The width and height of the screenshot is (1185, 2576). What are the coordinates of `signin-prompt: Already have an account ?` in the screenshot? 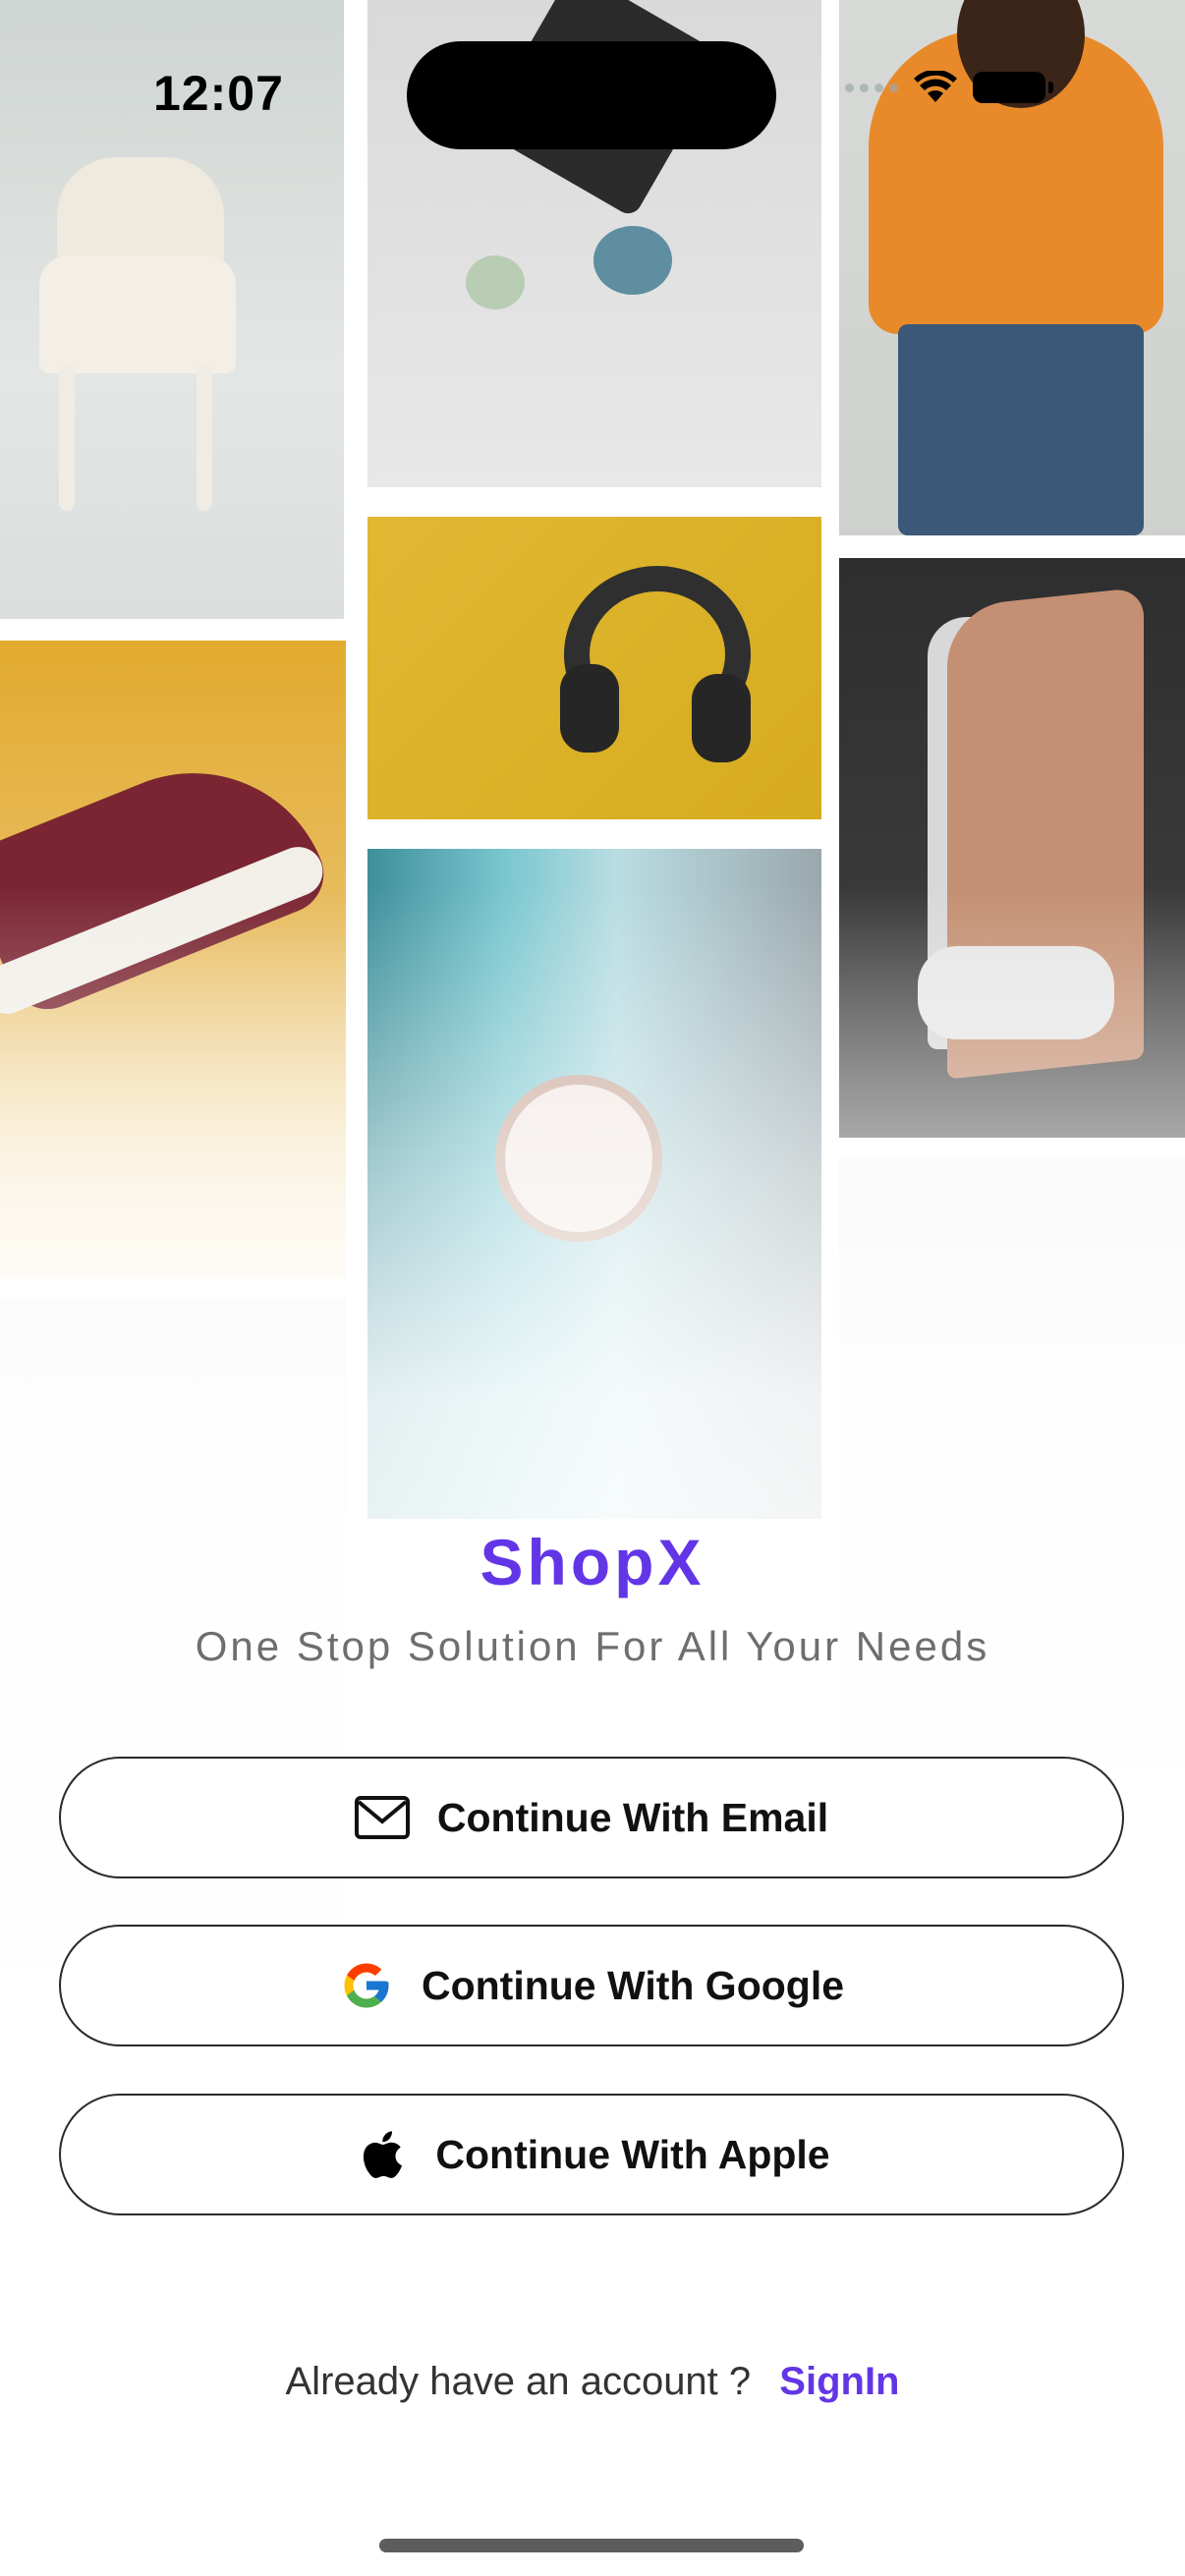 It's located at (519, 2381).